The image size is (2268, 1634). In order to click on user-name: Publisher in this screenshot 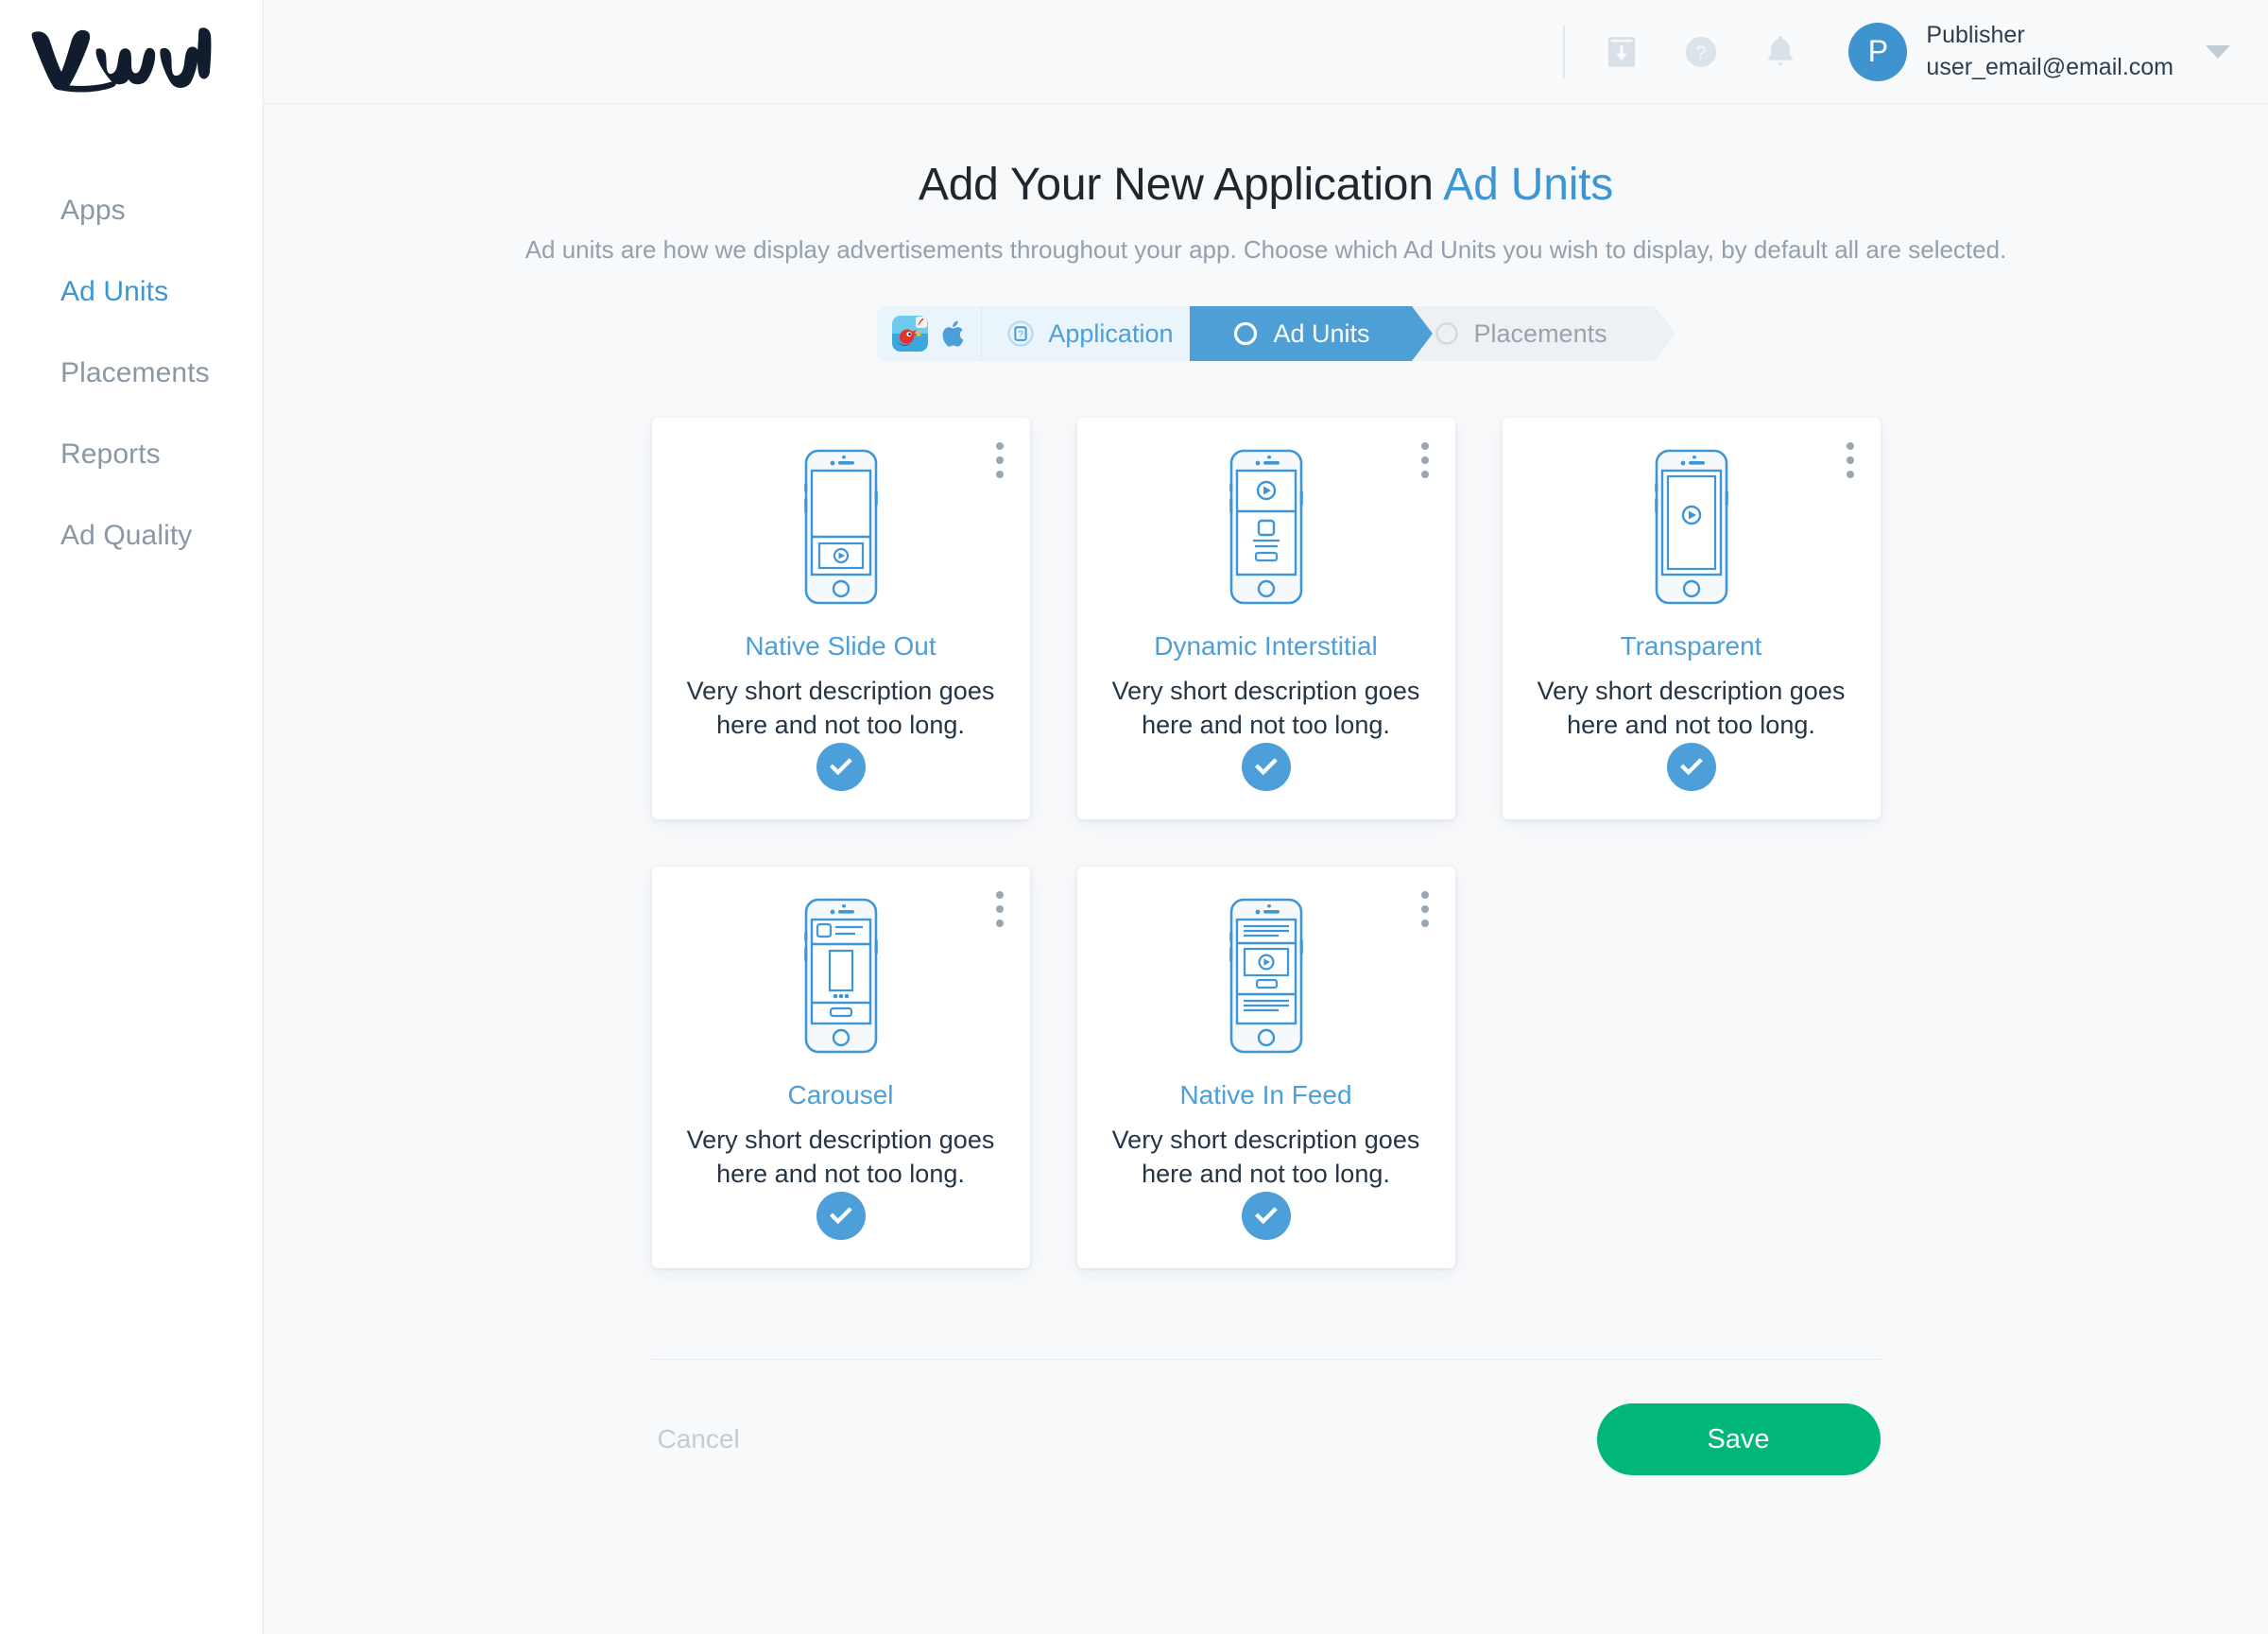, I will do `click(1975, 35)`.